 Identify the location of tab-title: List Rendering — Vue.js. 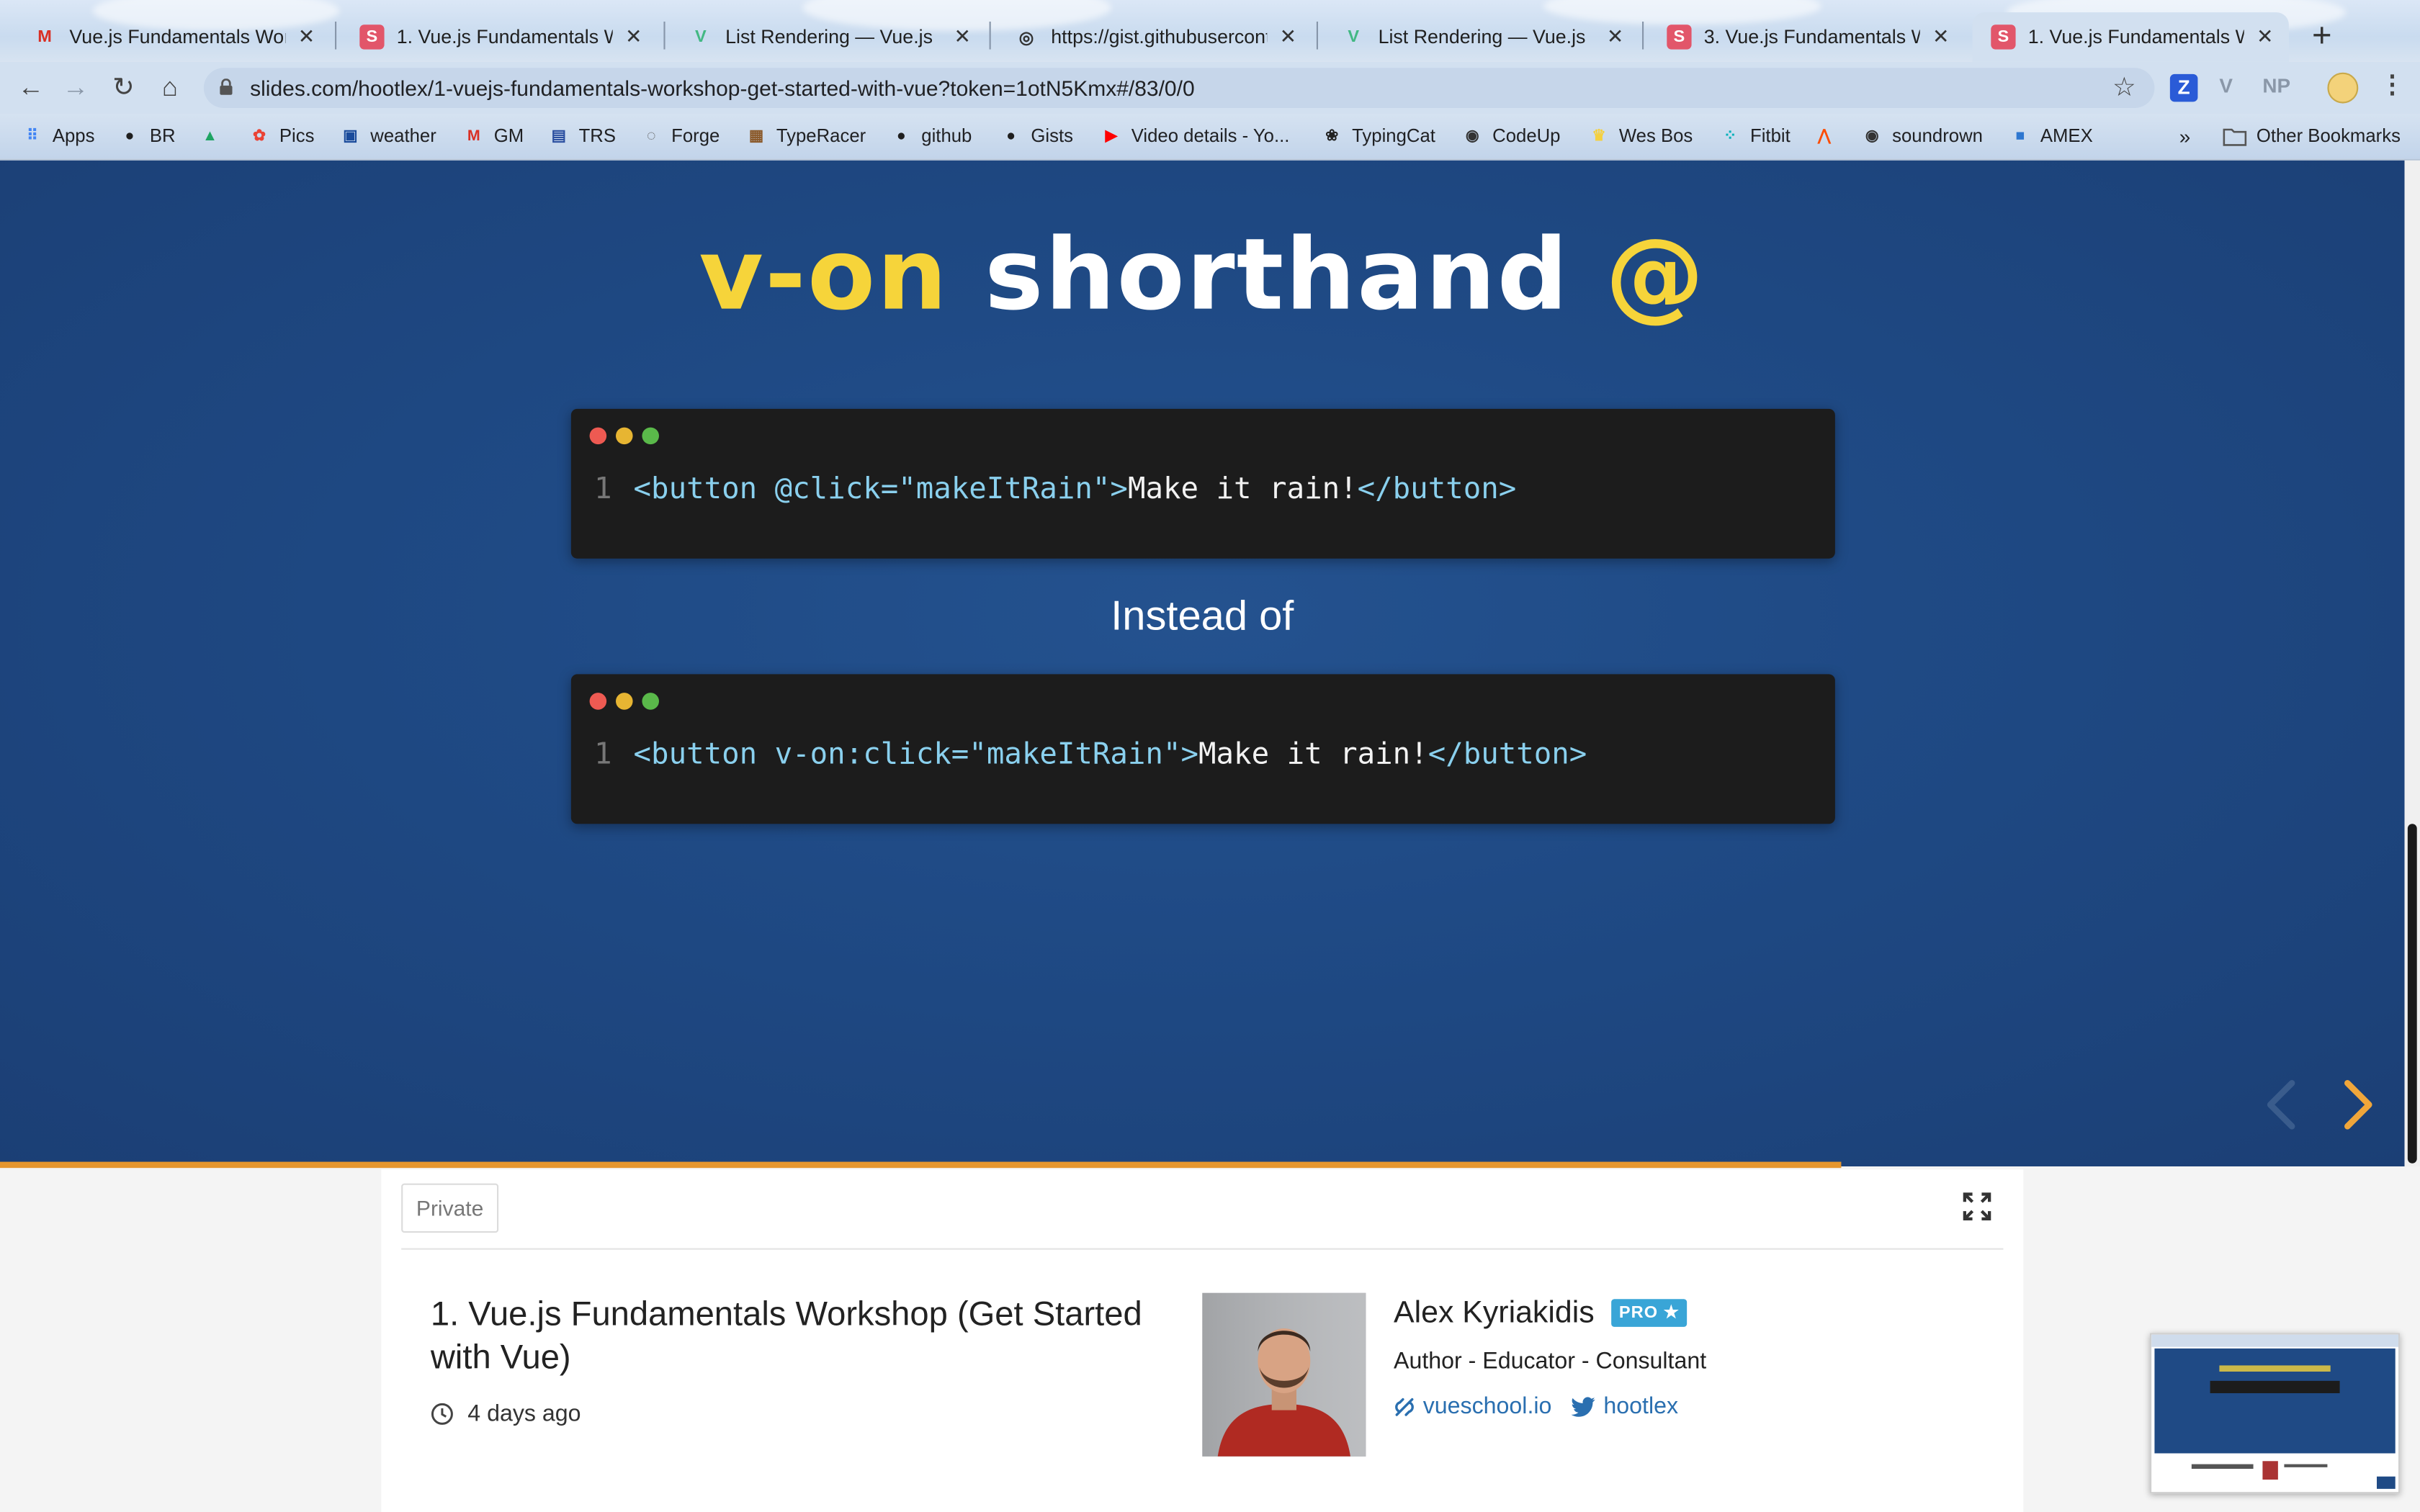
(829, 37).